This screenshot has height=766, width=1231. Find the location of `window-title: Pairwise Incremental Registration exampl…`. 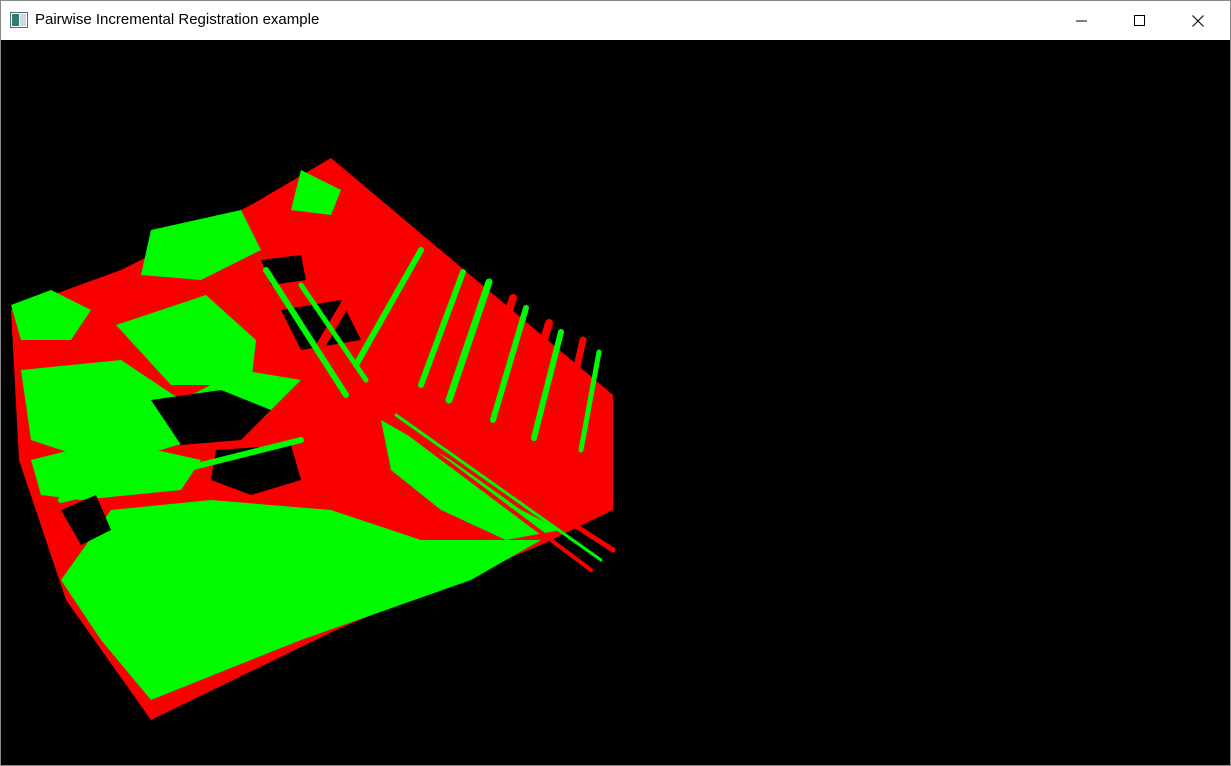

window-title: Pairwise Incremental Registration exampl… is located at coordinates (177, 19).